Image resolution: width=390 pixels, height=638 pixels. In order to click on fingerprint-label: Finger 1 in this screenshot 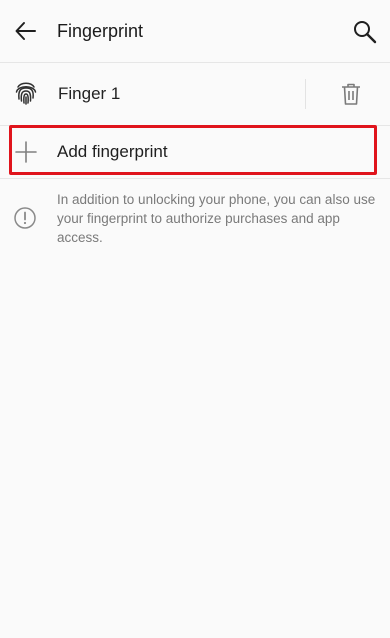, I will do `click(89, 93)`.